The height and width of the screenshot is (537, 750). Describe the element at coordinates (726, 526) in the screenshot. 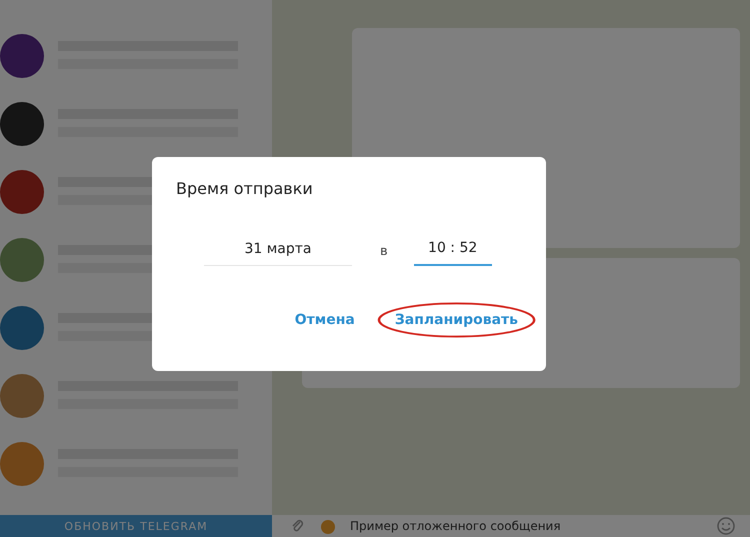

I see `smiley-icon` at that location.